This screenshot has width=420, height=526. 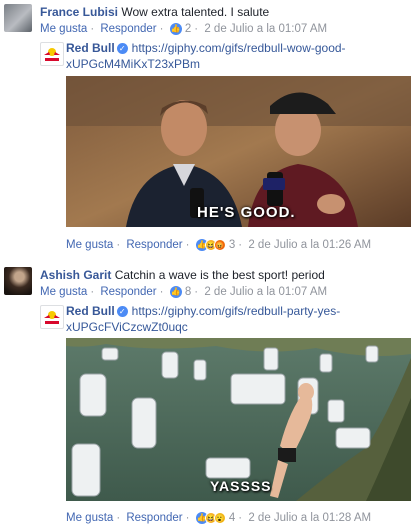 What do you see at coordinates (75, 275) in the screenshot?
I see `comment-author: Ashish Garit` at bounding box center [75, 275].